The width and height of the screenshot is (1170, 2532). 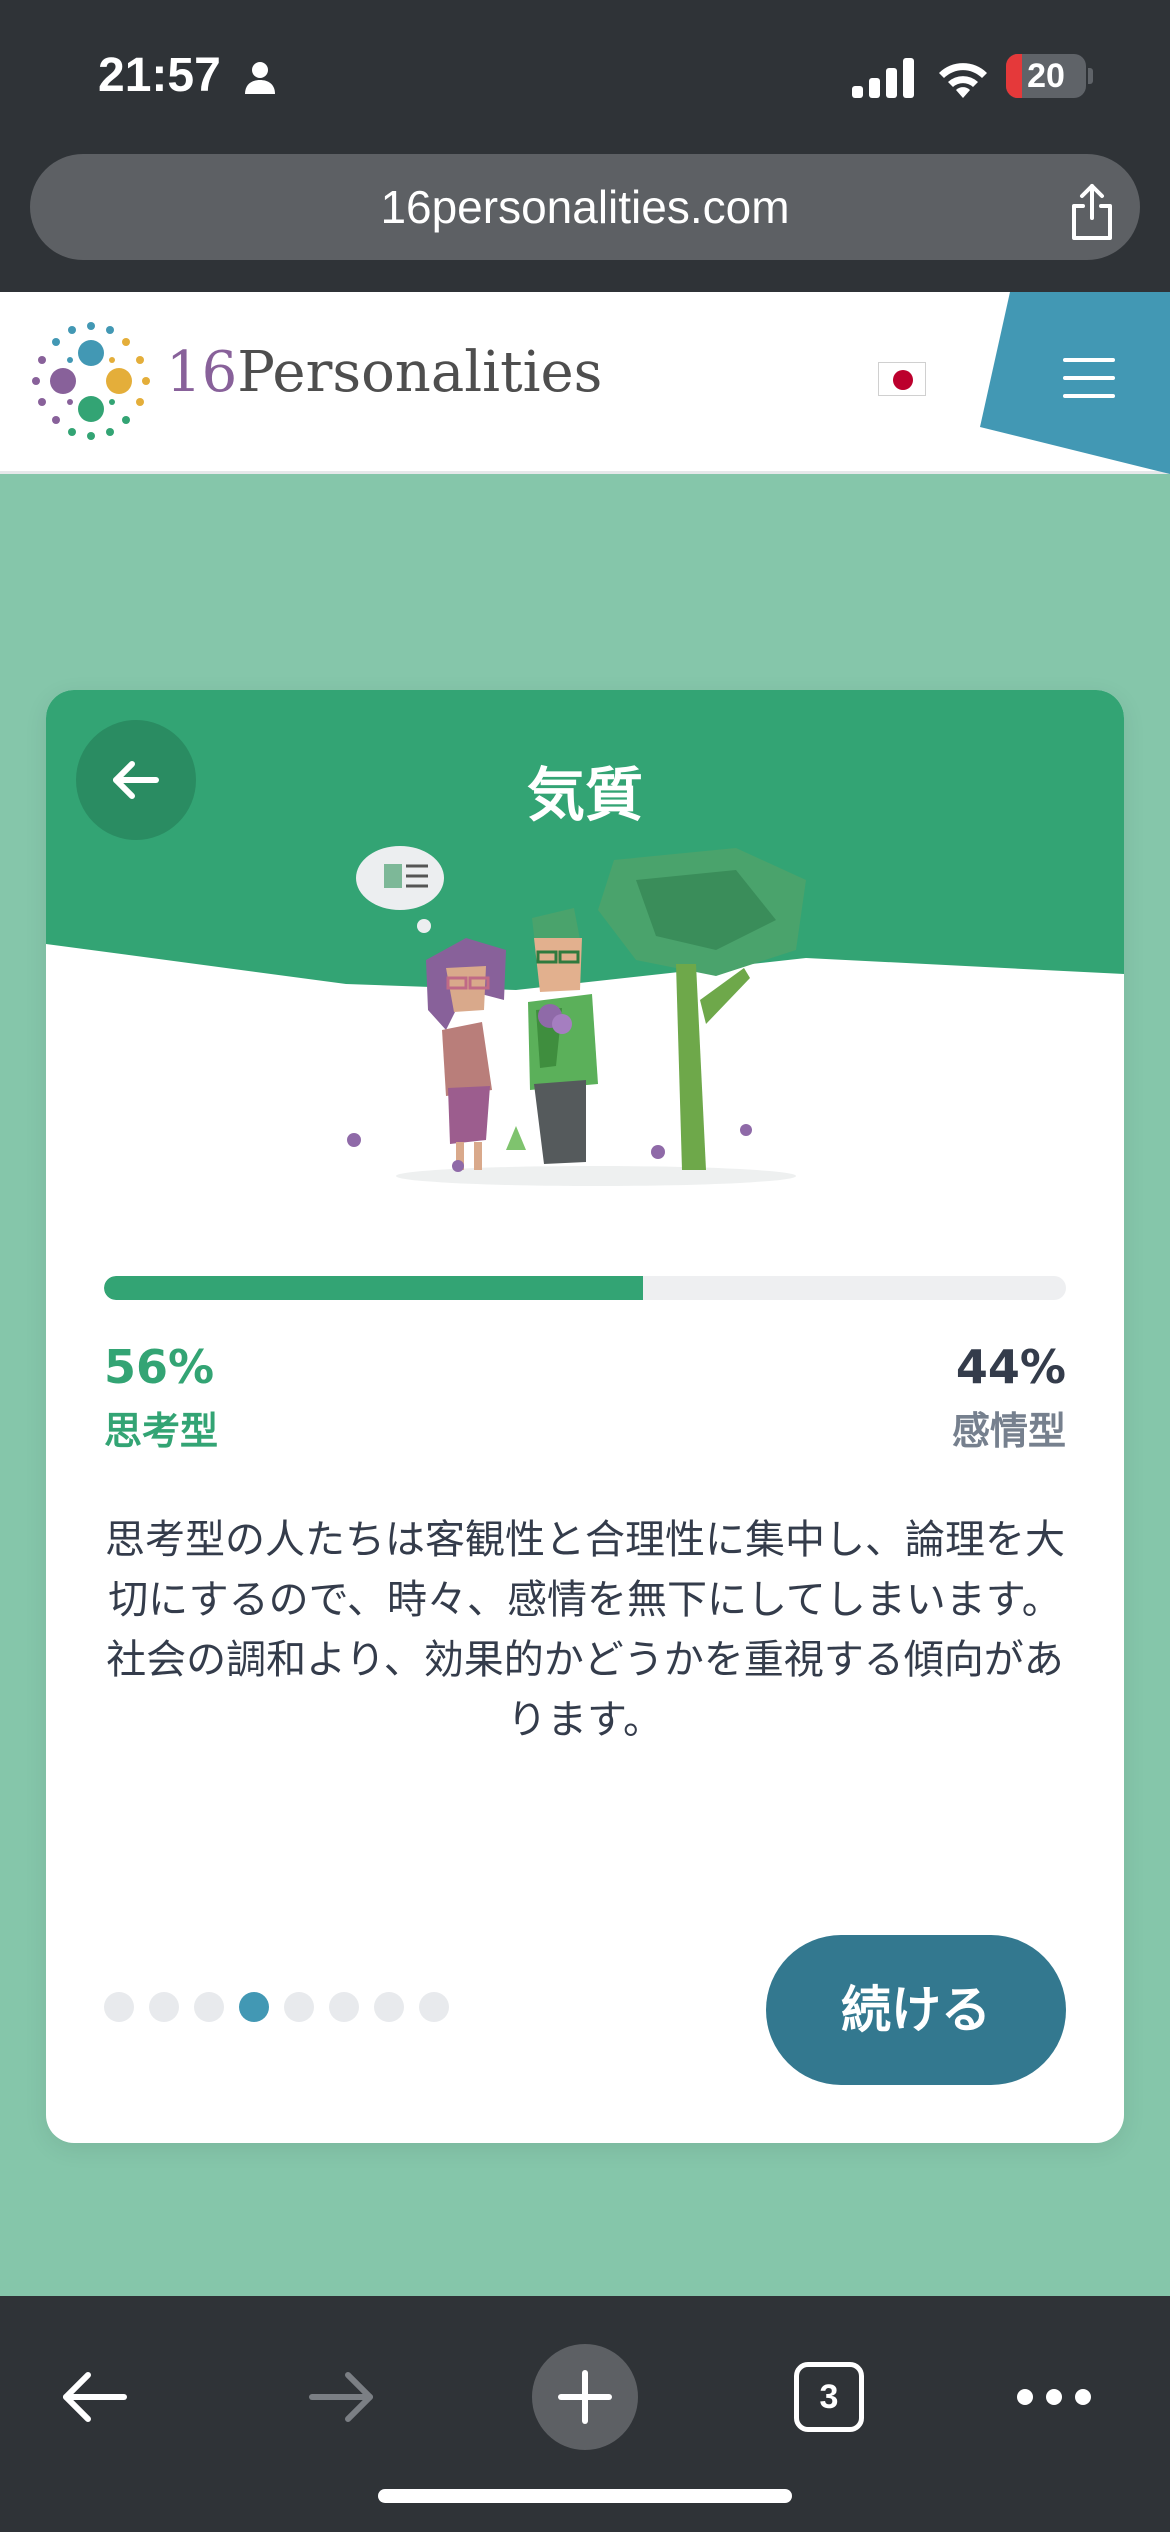 I want to click on logo-wordmark: 16Personalities, so click(x=384, y=372).